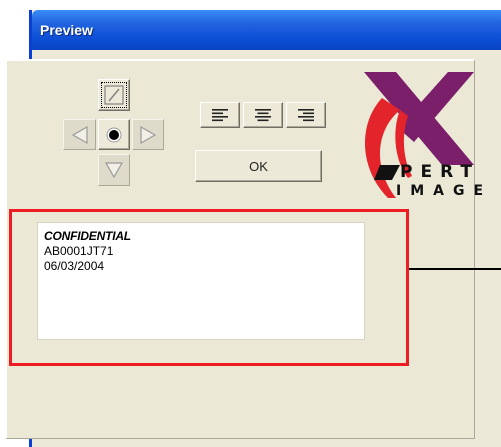 This screenshot has width=501, height=447. I want to click on position-up-button, so click(114, 95).